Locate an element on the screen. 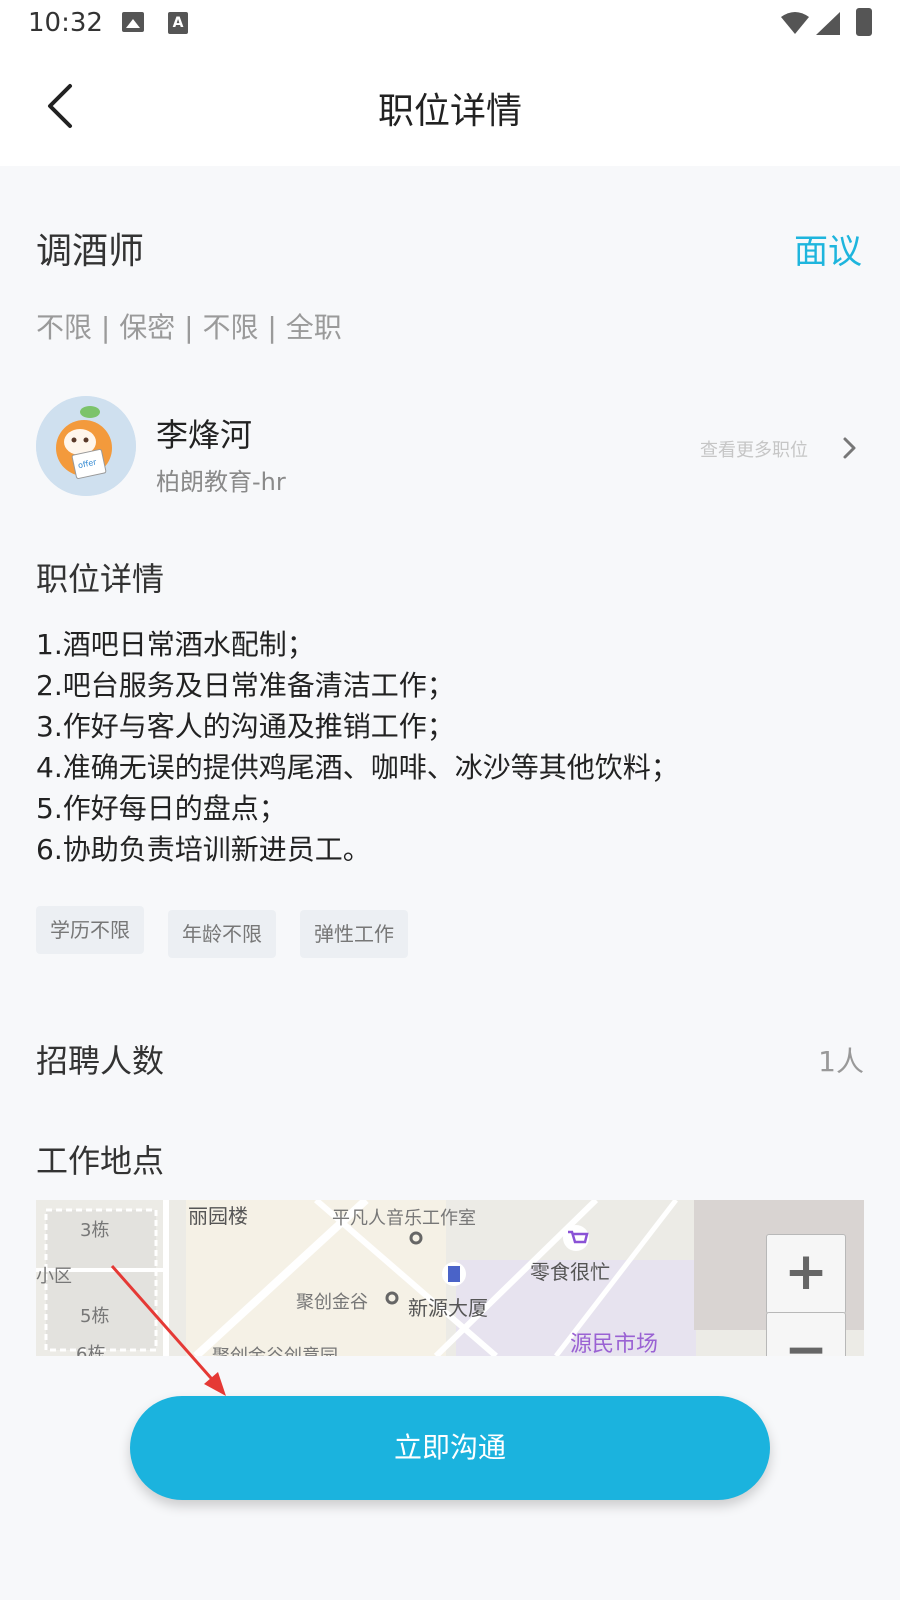 This screenshot has width=900, height=1600. chat-now-button: 立即沟通 is located at coordinates (450, 1448).